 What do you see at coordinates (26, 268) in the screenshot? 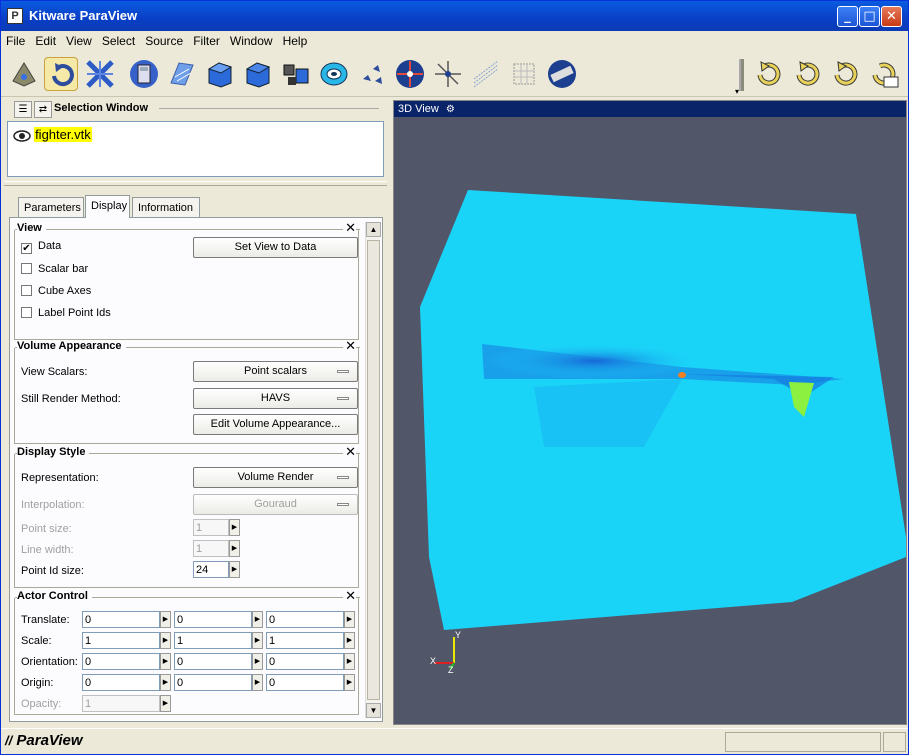
I see `scalar-bar-checkbox` at bounding box center [26, 268].